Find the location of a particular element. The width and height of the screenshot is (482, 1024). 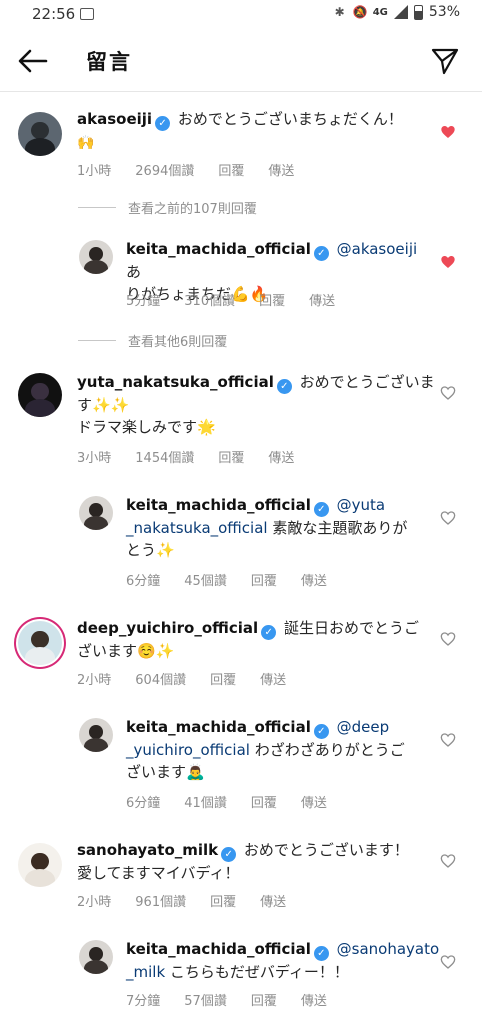

back-arrow-icon is located at coordinates (33, 61).